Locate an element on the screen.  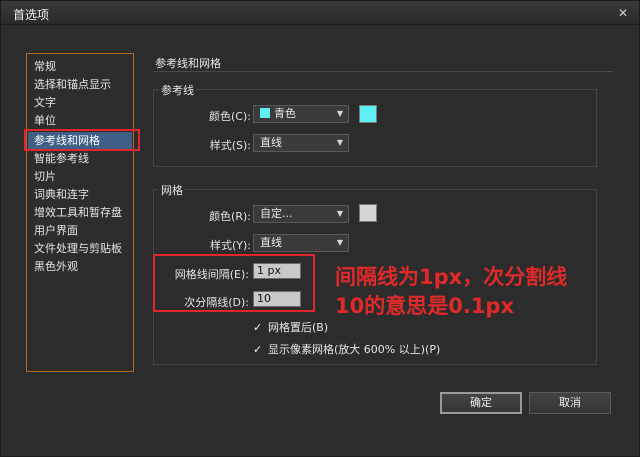
title-bar: 首选项 ✕ is located at coordinates (320, 13).